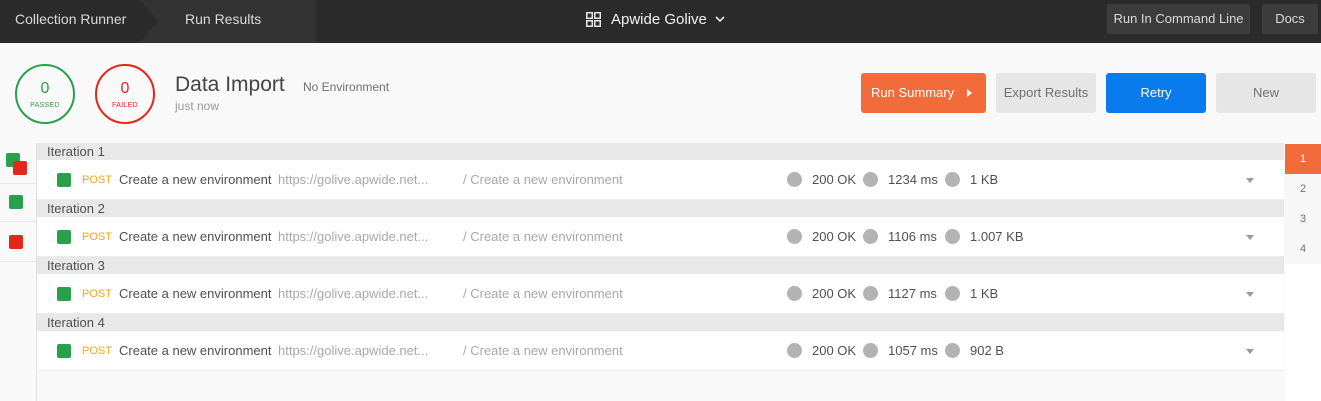  Describe the element at coordinates (346, 87) in the screenshot. I see `environment-label: No Environment` at that location.